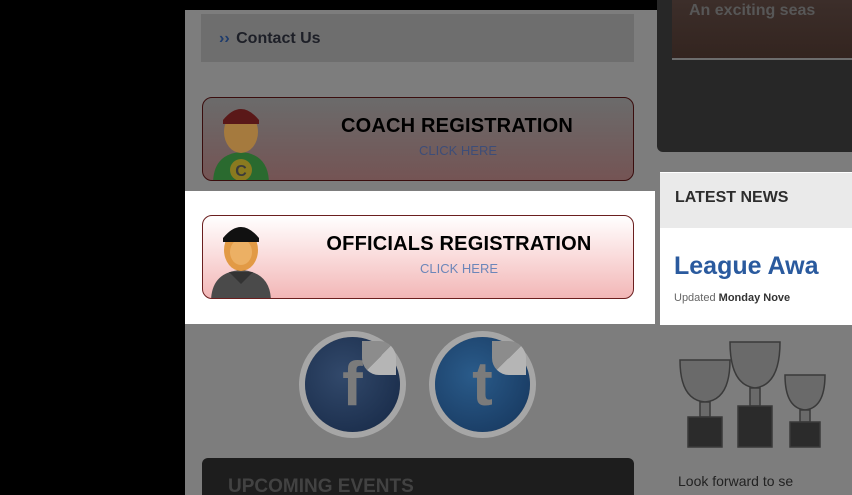 This screenshot has height=495, width=852. Describe the element at coordinates (762, 59) in the screenshot. I see `feature-divider` at that location.